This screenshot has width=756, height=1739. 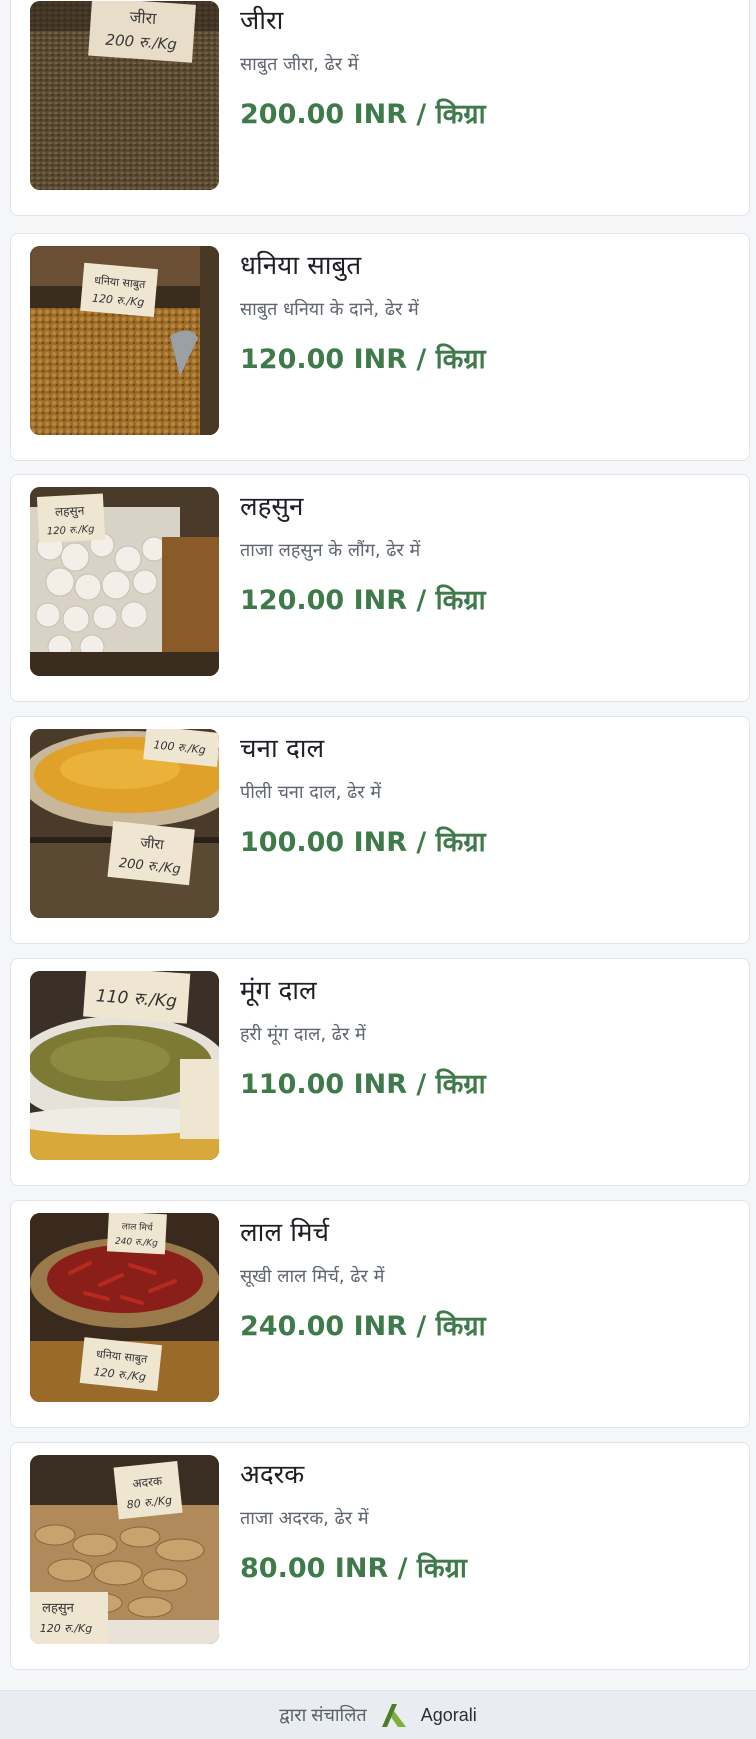 What do you see at coordinates (353, 1569) in the screenshot?
I see `product-price: 80.00 INR / किग्रा` at bounding box center [353, 1569].